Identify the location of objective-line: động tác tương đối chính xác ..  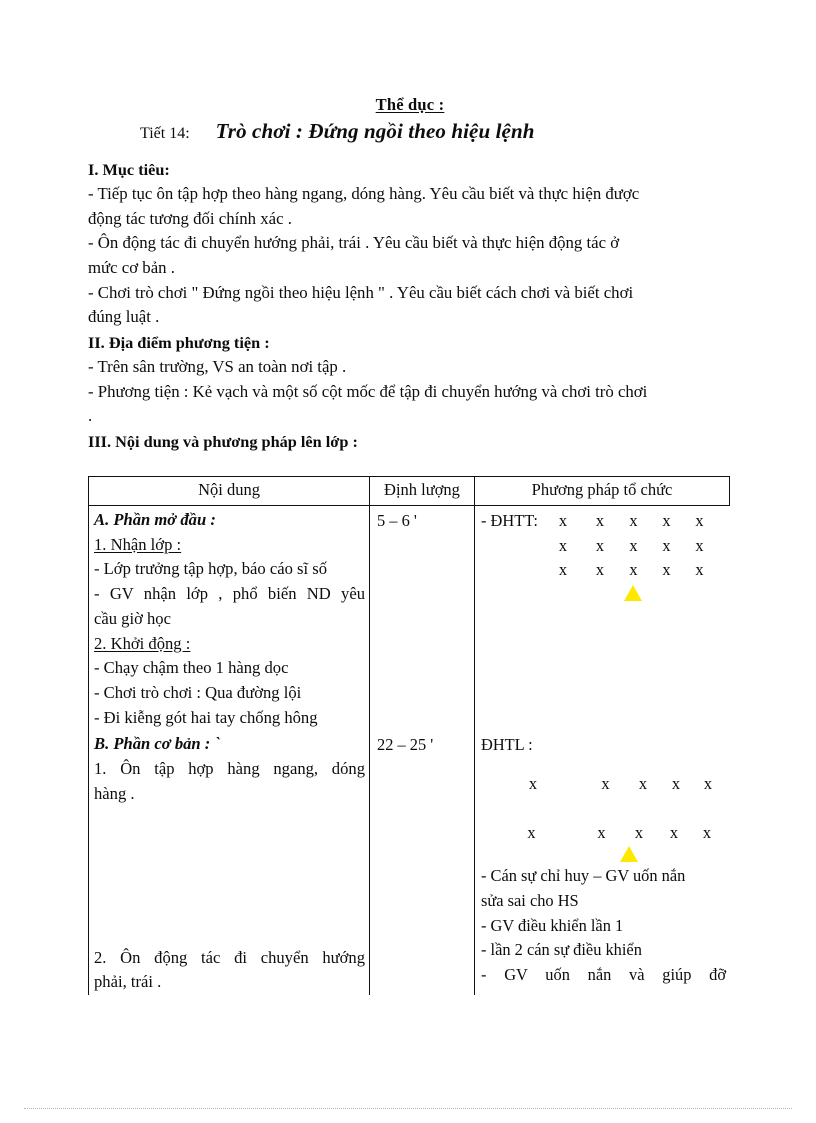
(190, 218).